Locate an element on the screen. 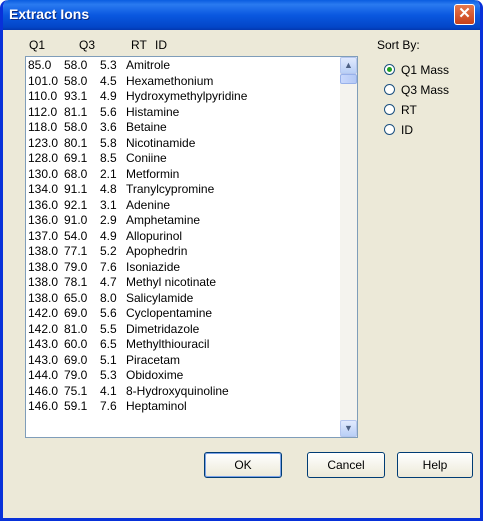  q3-cell: 54.0 is located at coordinates (76, 235).